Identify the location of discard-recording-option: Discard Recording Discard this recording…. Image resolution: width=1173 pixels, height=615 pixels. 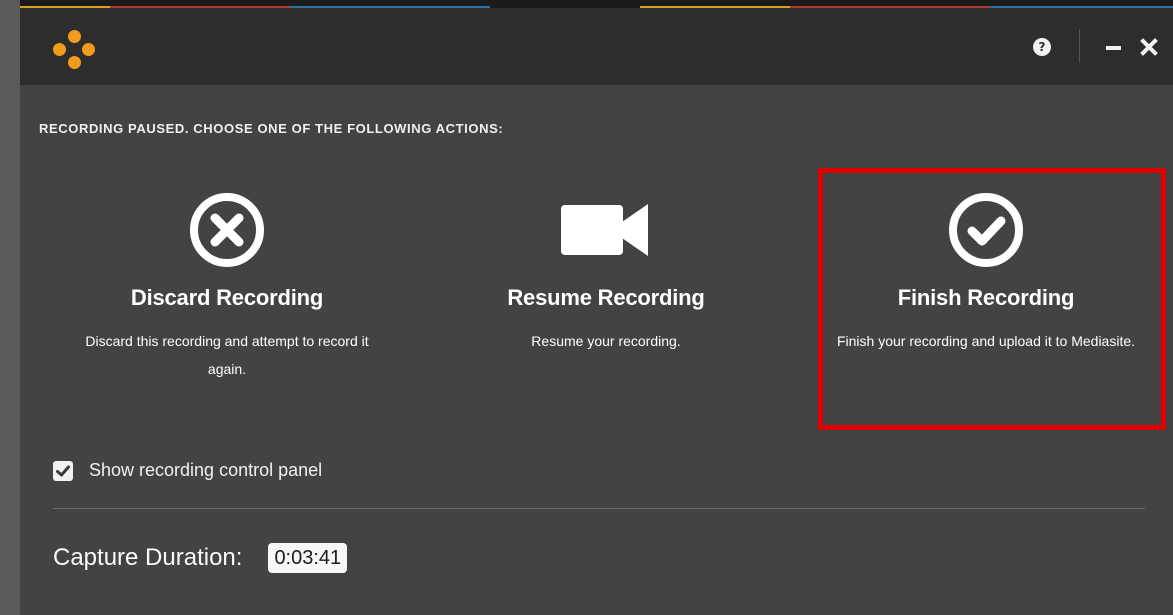
(227, 286).